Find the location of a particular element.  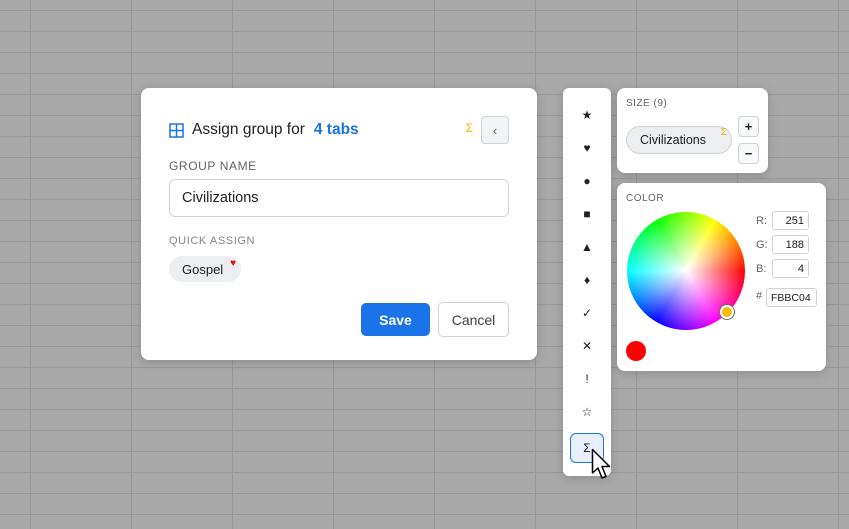

red-input is located at coordinates (790, 220).